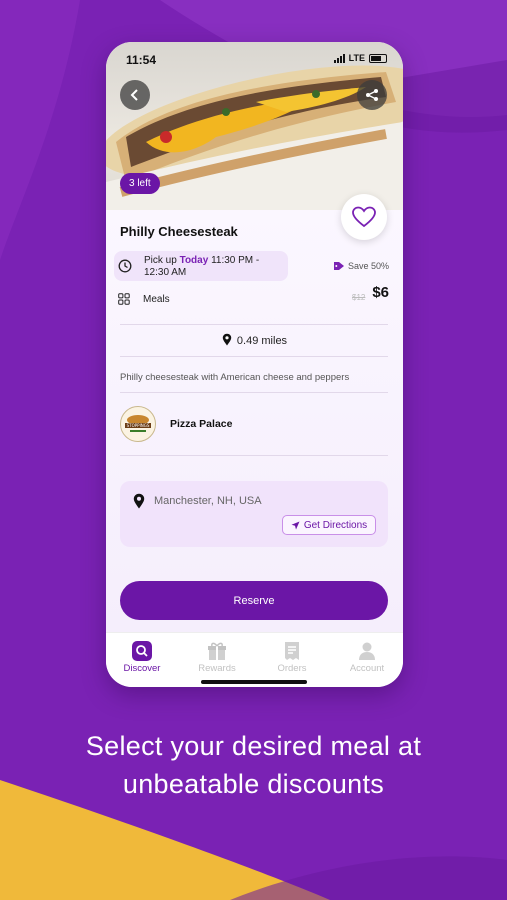 Image resolution: width=507 pixels, height=900 pixels. What do you see at coordinates (367, 651) in the screenshot?
I see `user-icon` at bounding box center [367, 651].